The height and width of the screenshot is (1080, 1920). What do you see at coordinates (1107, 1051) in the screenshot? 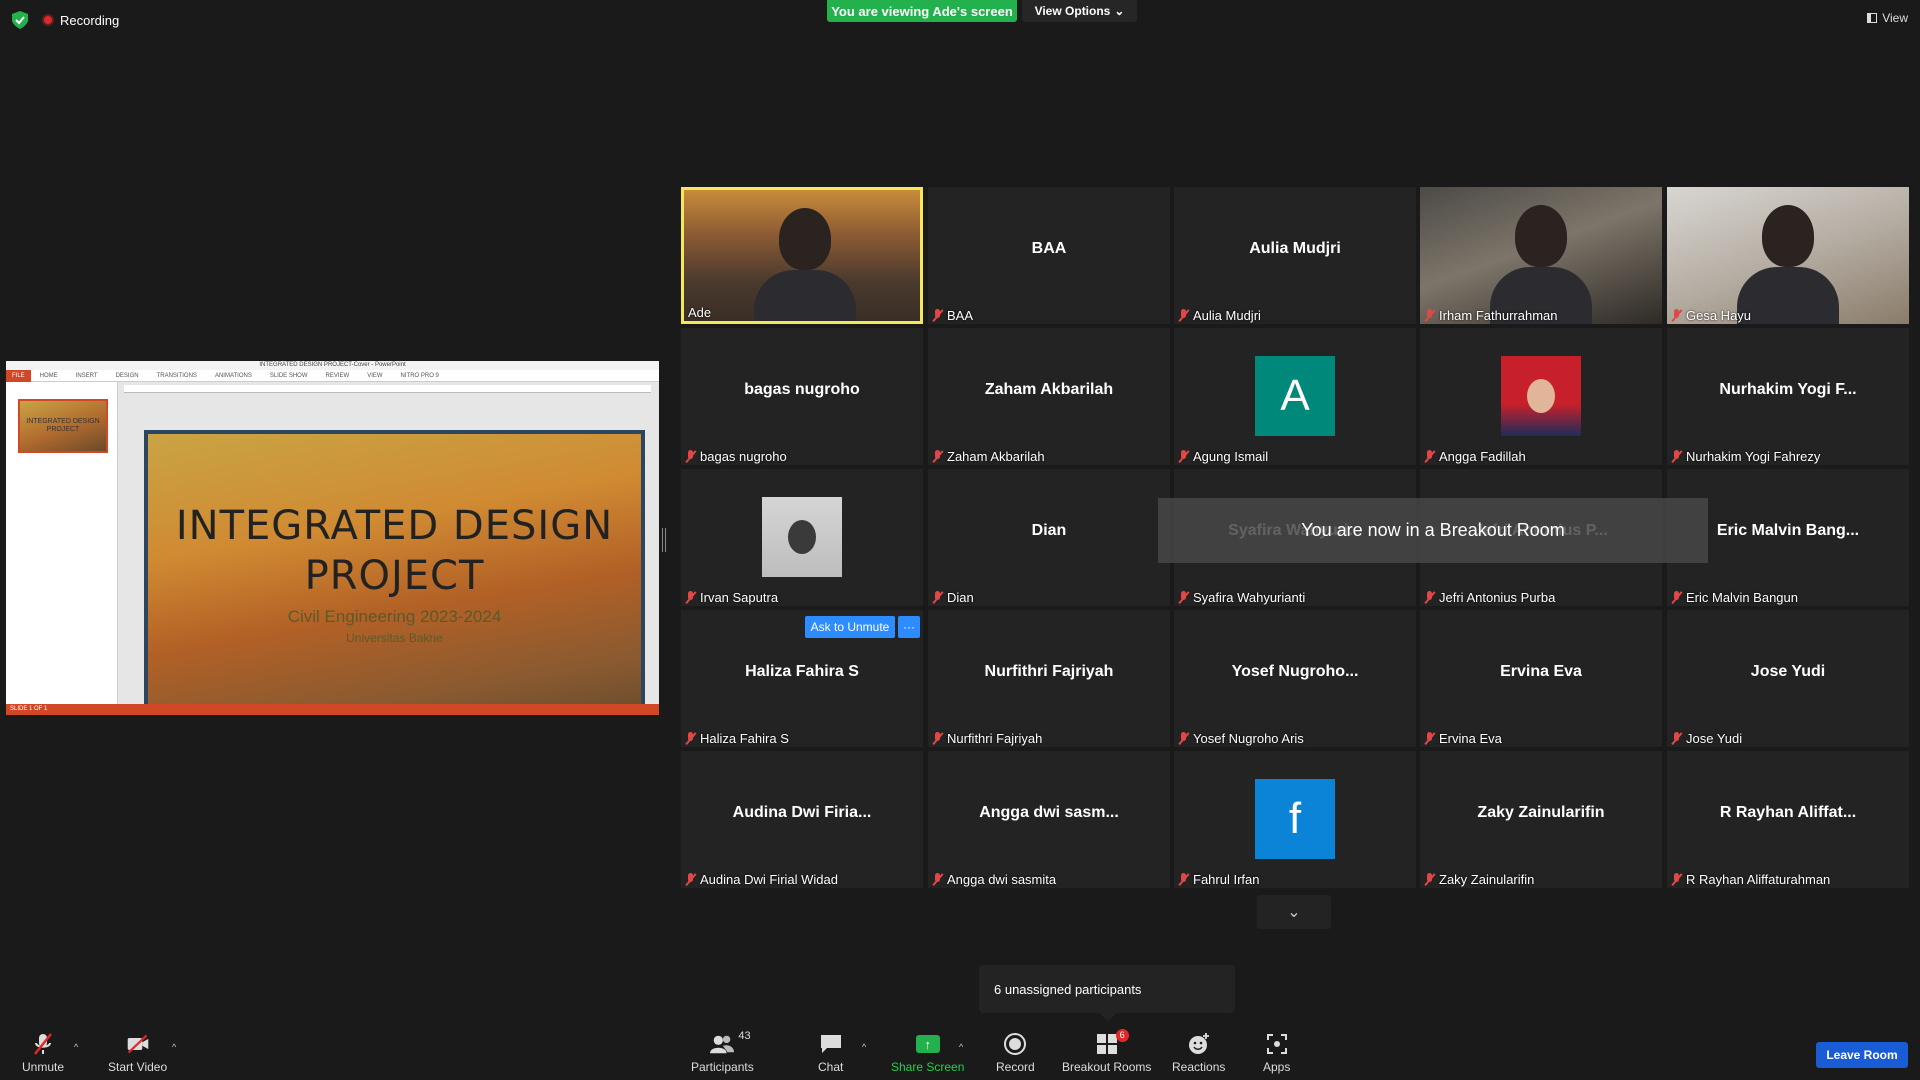
I see `breakout-rooms-button: 6 Breakout Rooms` at bounding box center [1107, 1051].